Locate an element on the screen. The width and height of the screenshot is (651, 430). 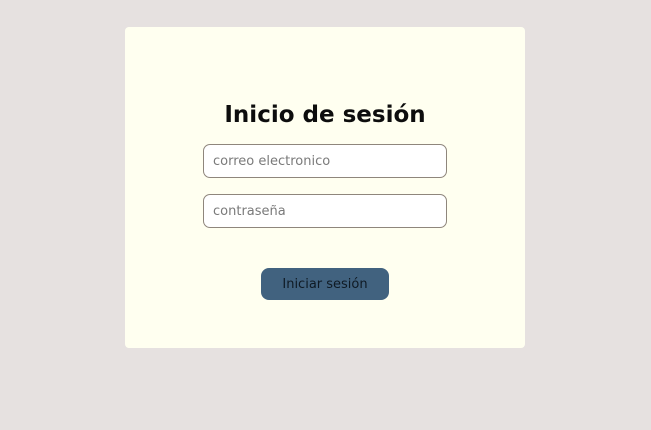
password-field is located at coordinates (325, 211).